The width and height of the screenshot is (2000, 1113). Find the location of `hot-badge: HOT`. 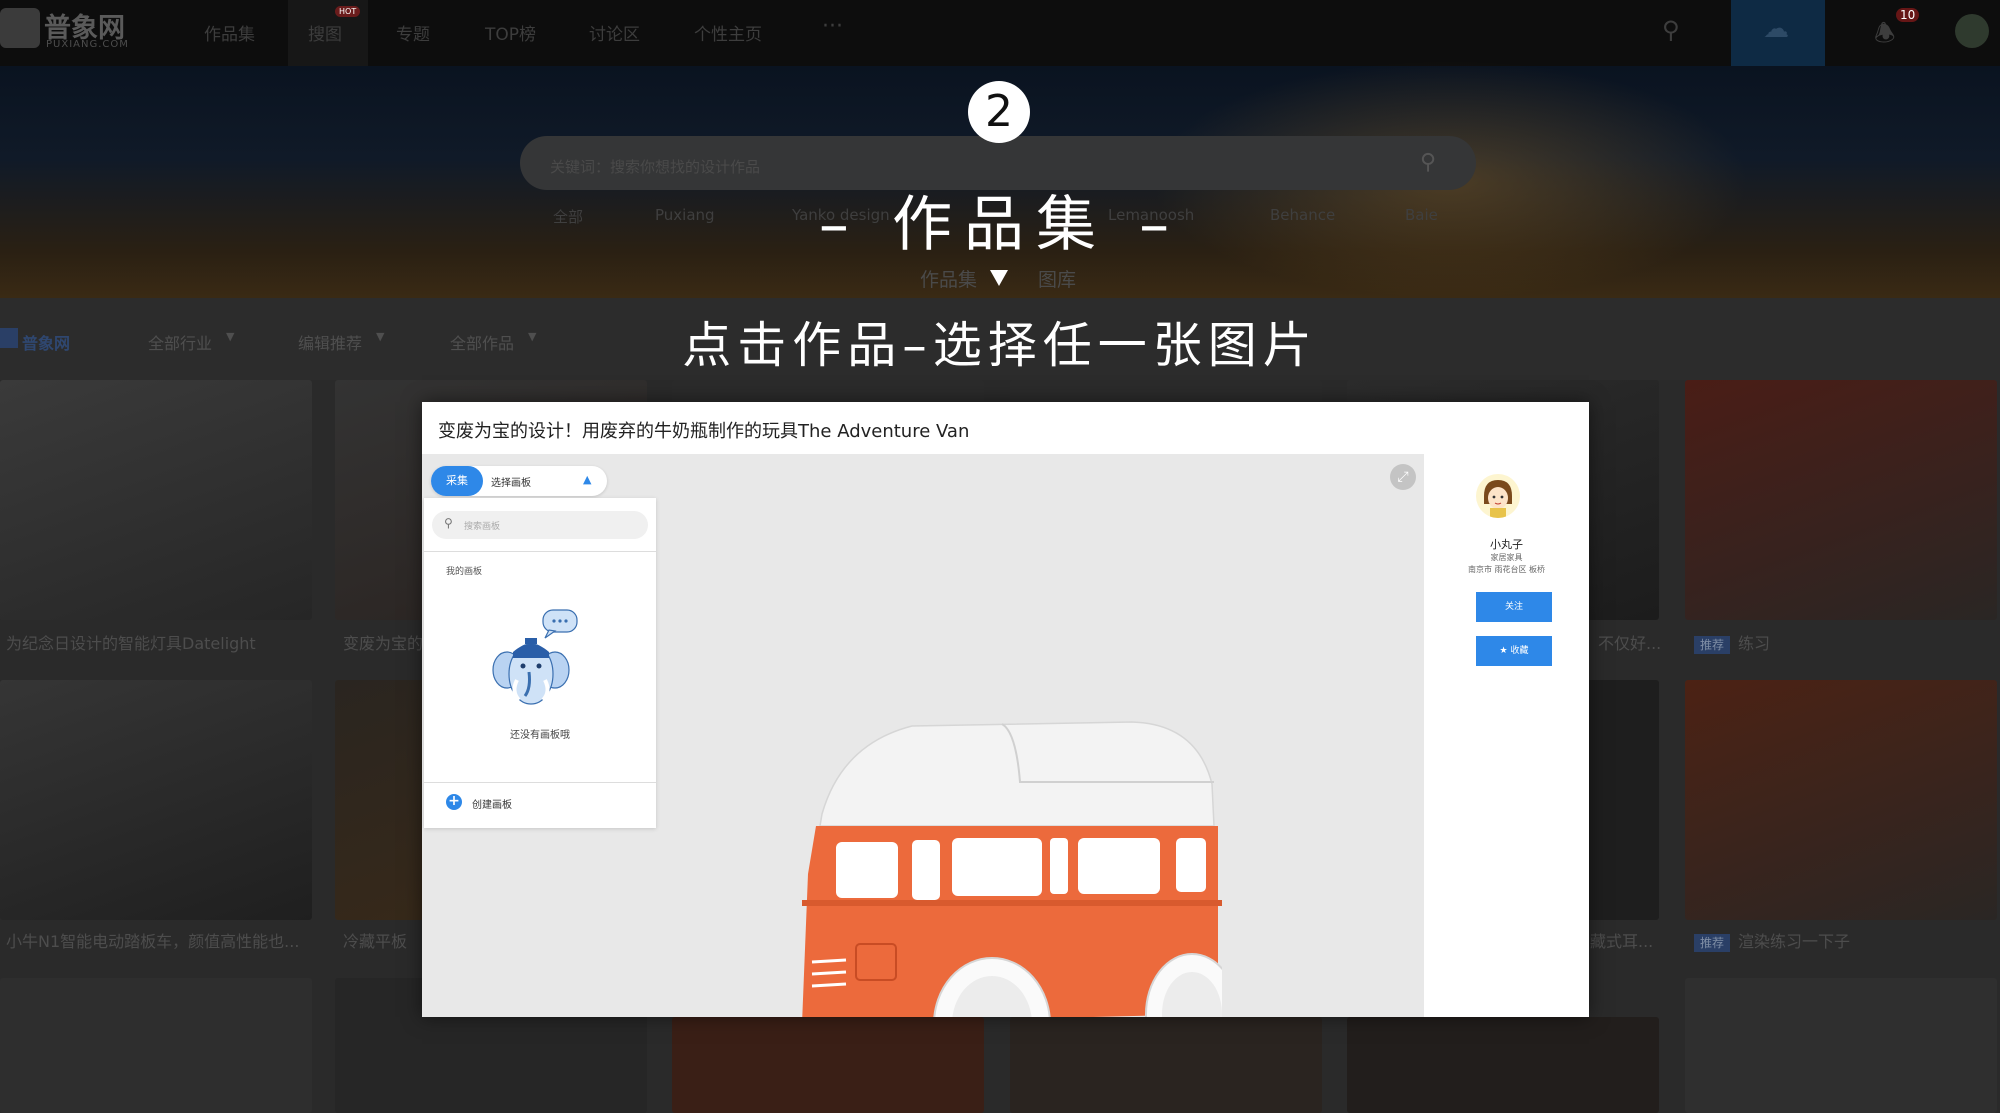

hot-badge: HOT is located at coordinates (348, 11).